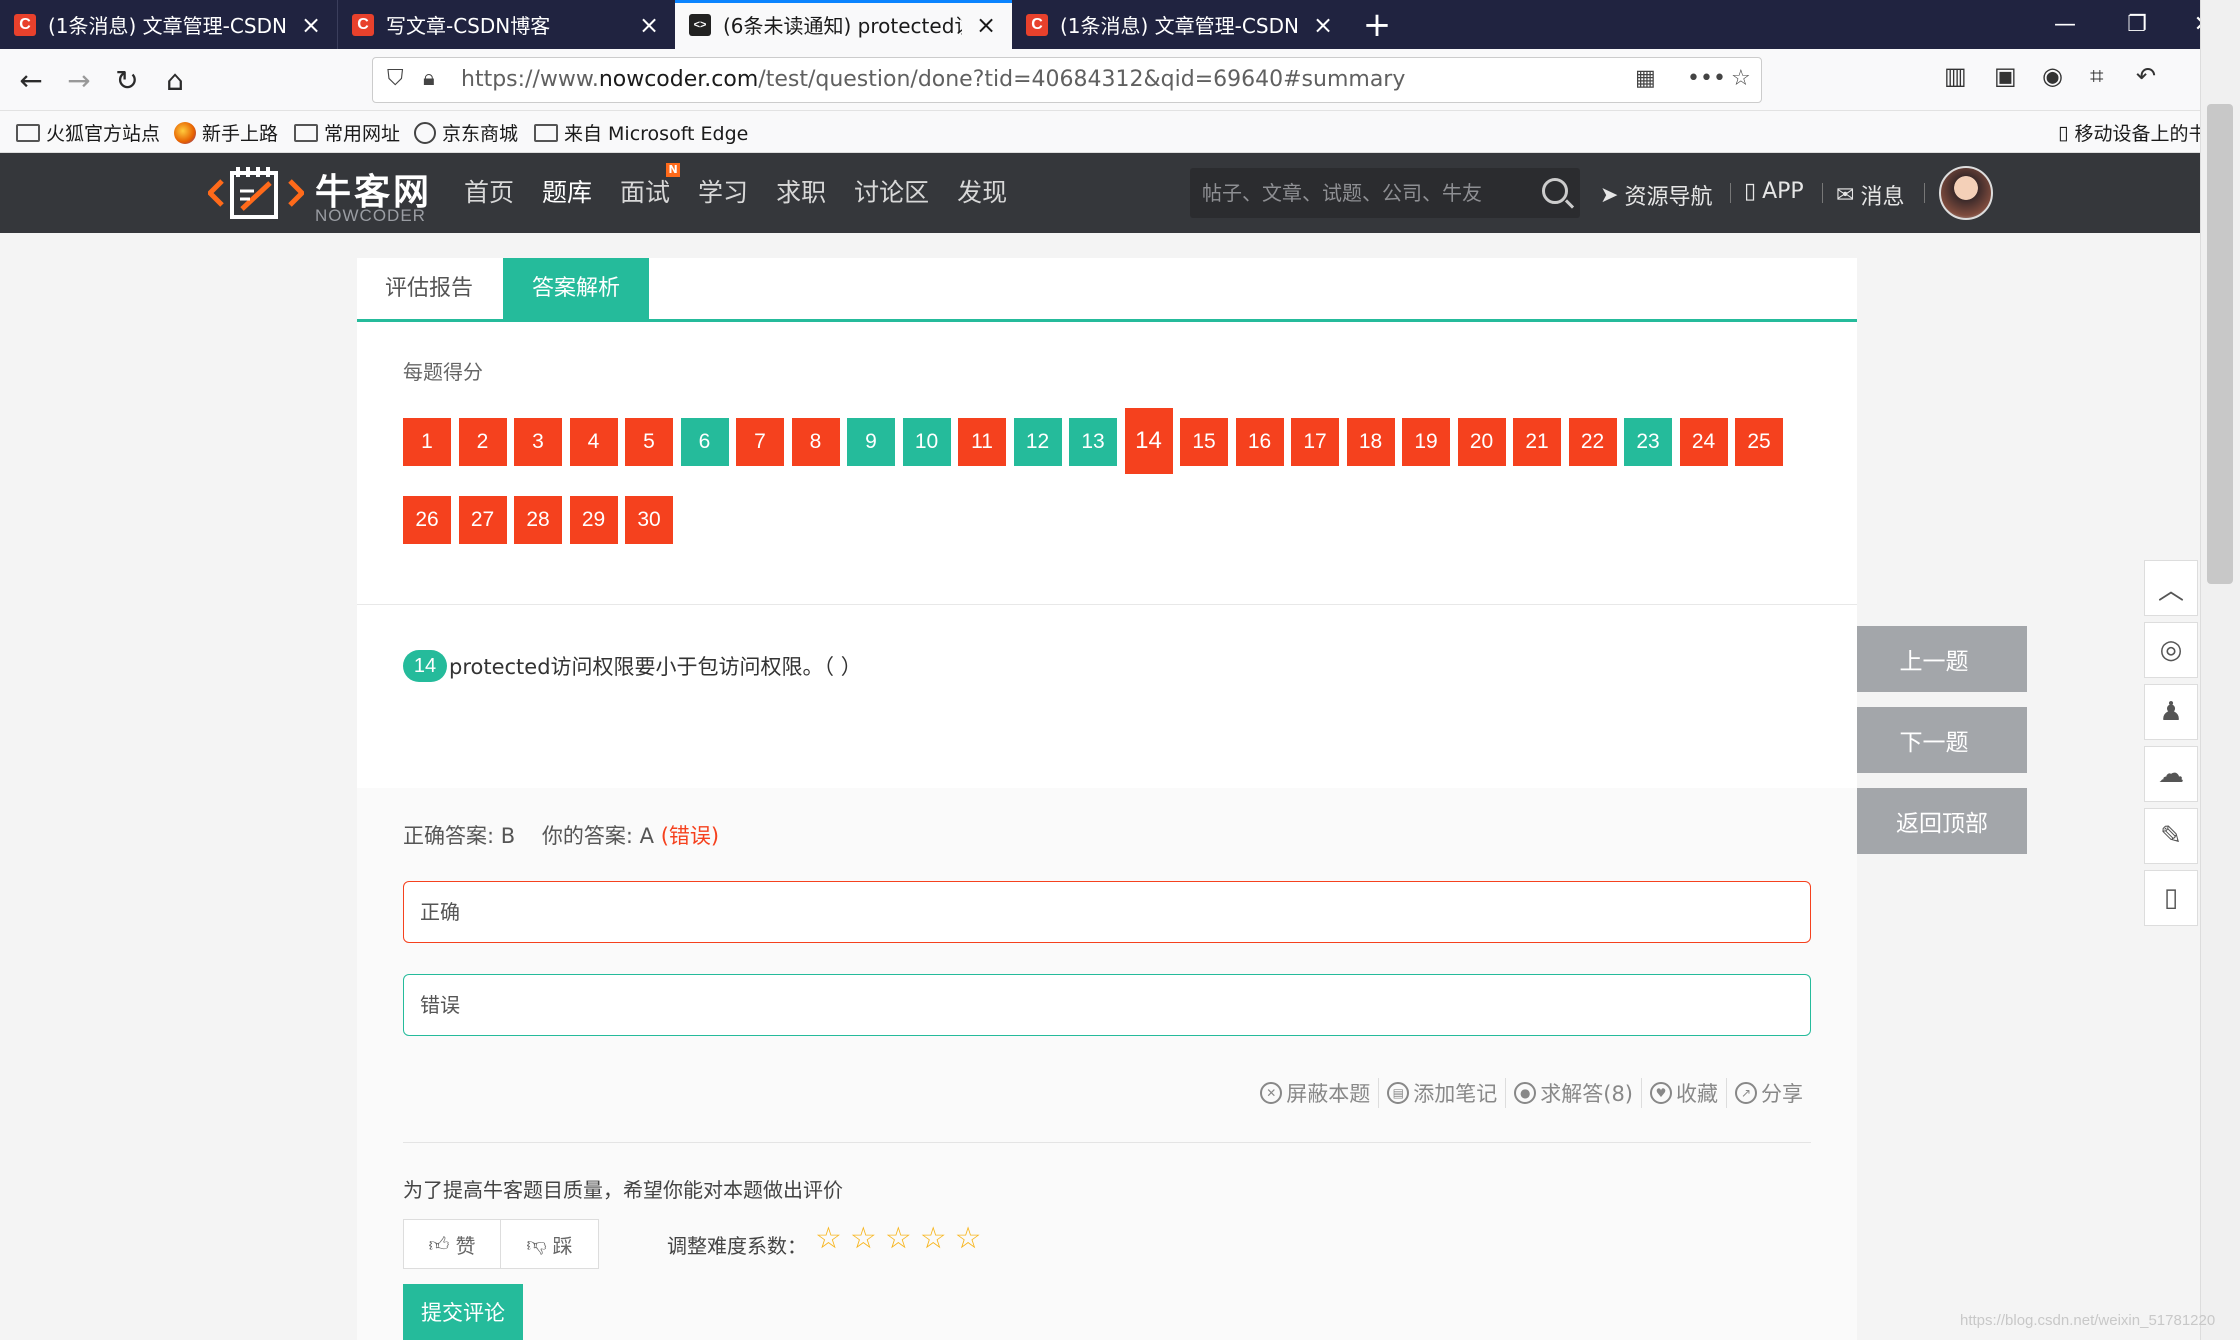  Describe the element at coordinates (482, 520) in the screenshot. I see `question-number-27: 27` at that location.